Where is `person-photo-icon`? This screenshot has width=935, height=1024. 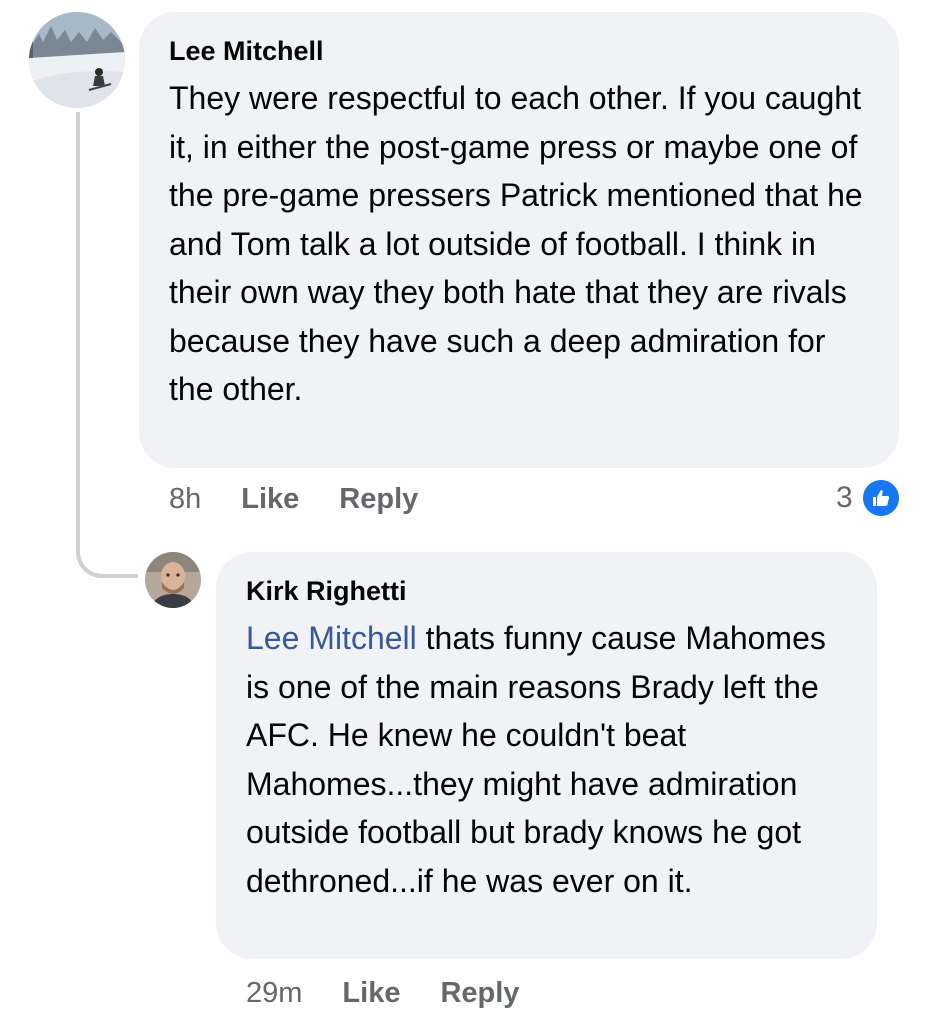
person-photo-icon is located at coordinates (173, 580).